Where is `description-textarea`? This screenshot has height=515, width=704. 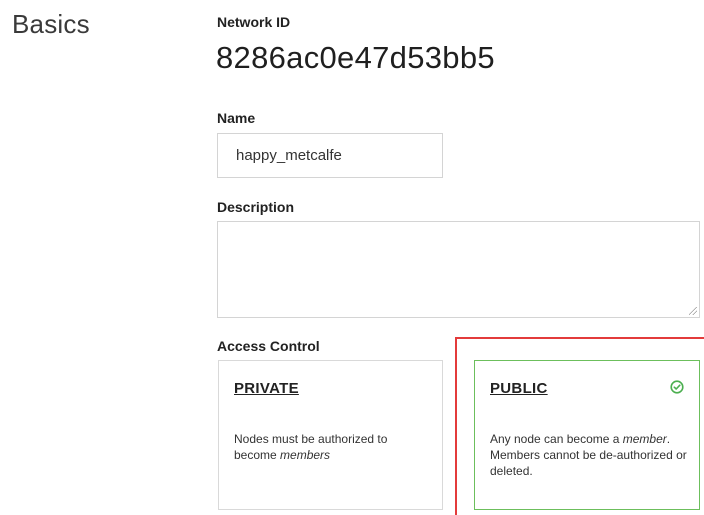
description-textarea is located at coordinates (458, 269).